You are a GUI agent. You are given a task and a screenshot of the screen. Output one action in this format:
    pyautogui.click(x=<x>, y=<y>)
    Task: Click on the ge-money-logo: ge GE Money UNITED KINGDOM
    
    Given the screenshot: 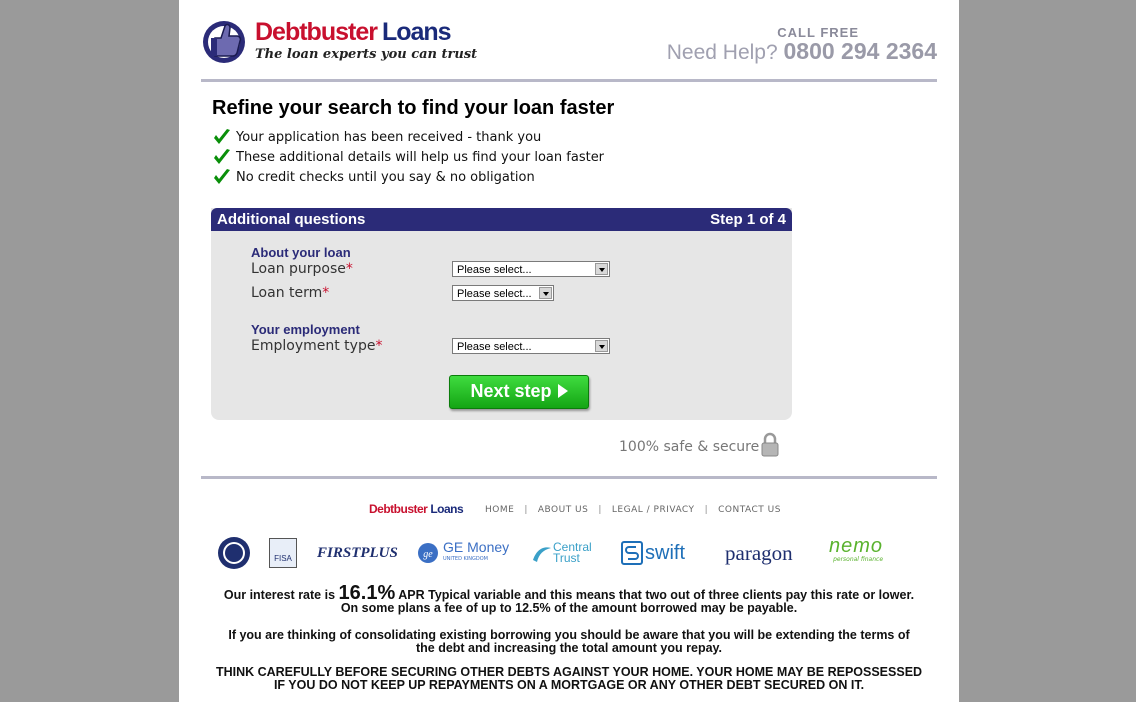 What is the action you would take?
    pyautogui.click(x=463, y=553)
    